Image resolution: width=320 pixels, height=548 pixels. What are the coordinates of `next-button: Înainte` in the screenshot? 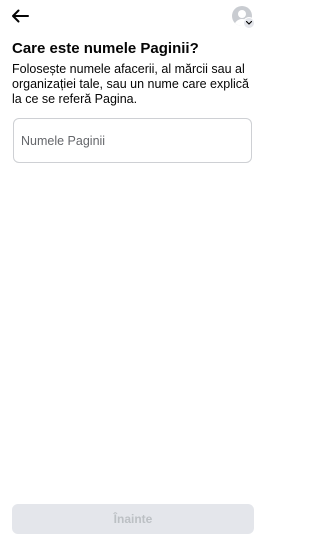 It's located at (133, 519).